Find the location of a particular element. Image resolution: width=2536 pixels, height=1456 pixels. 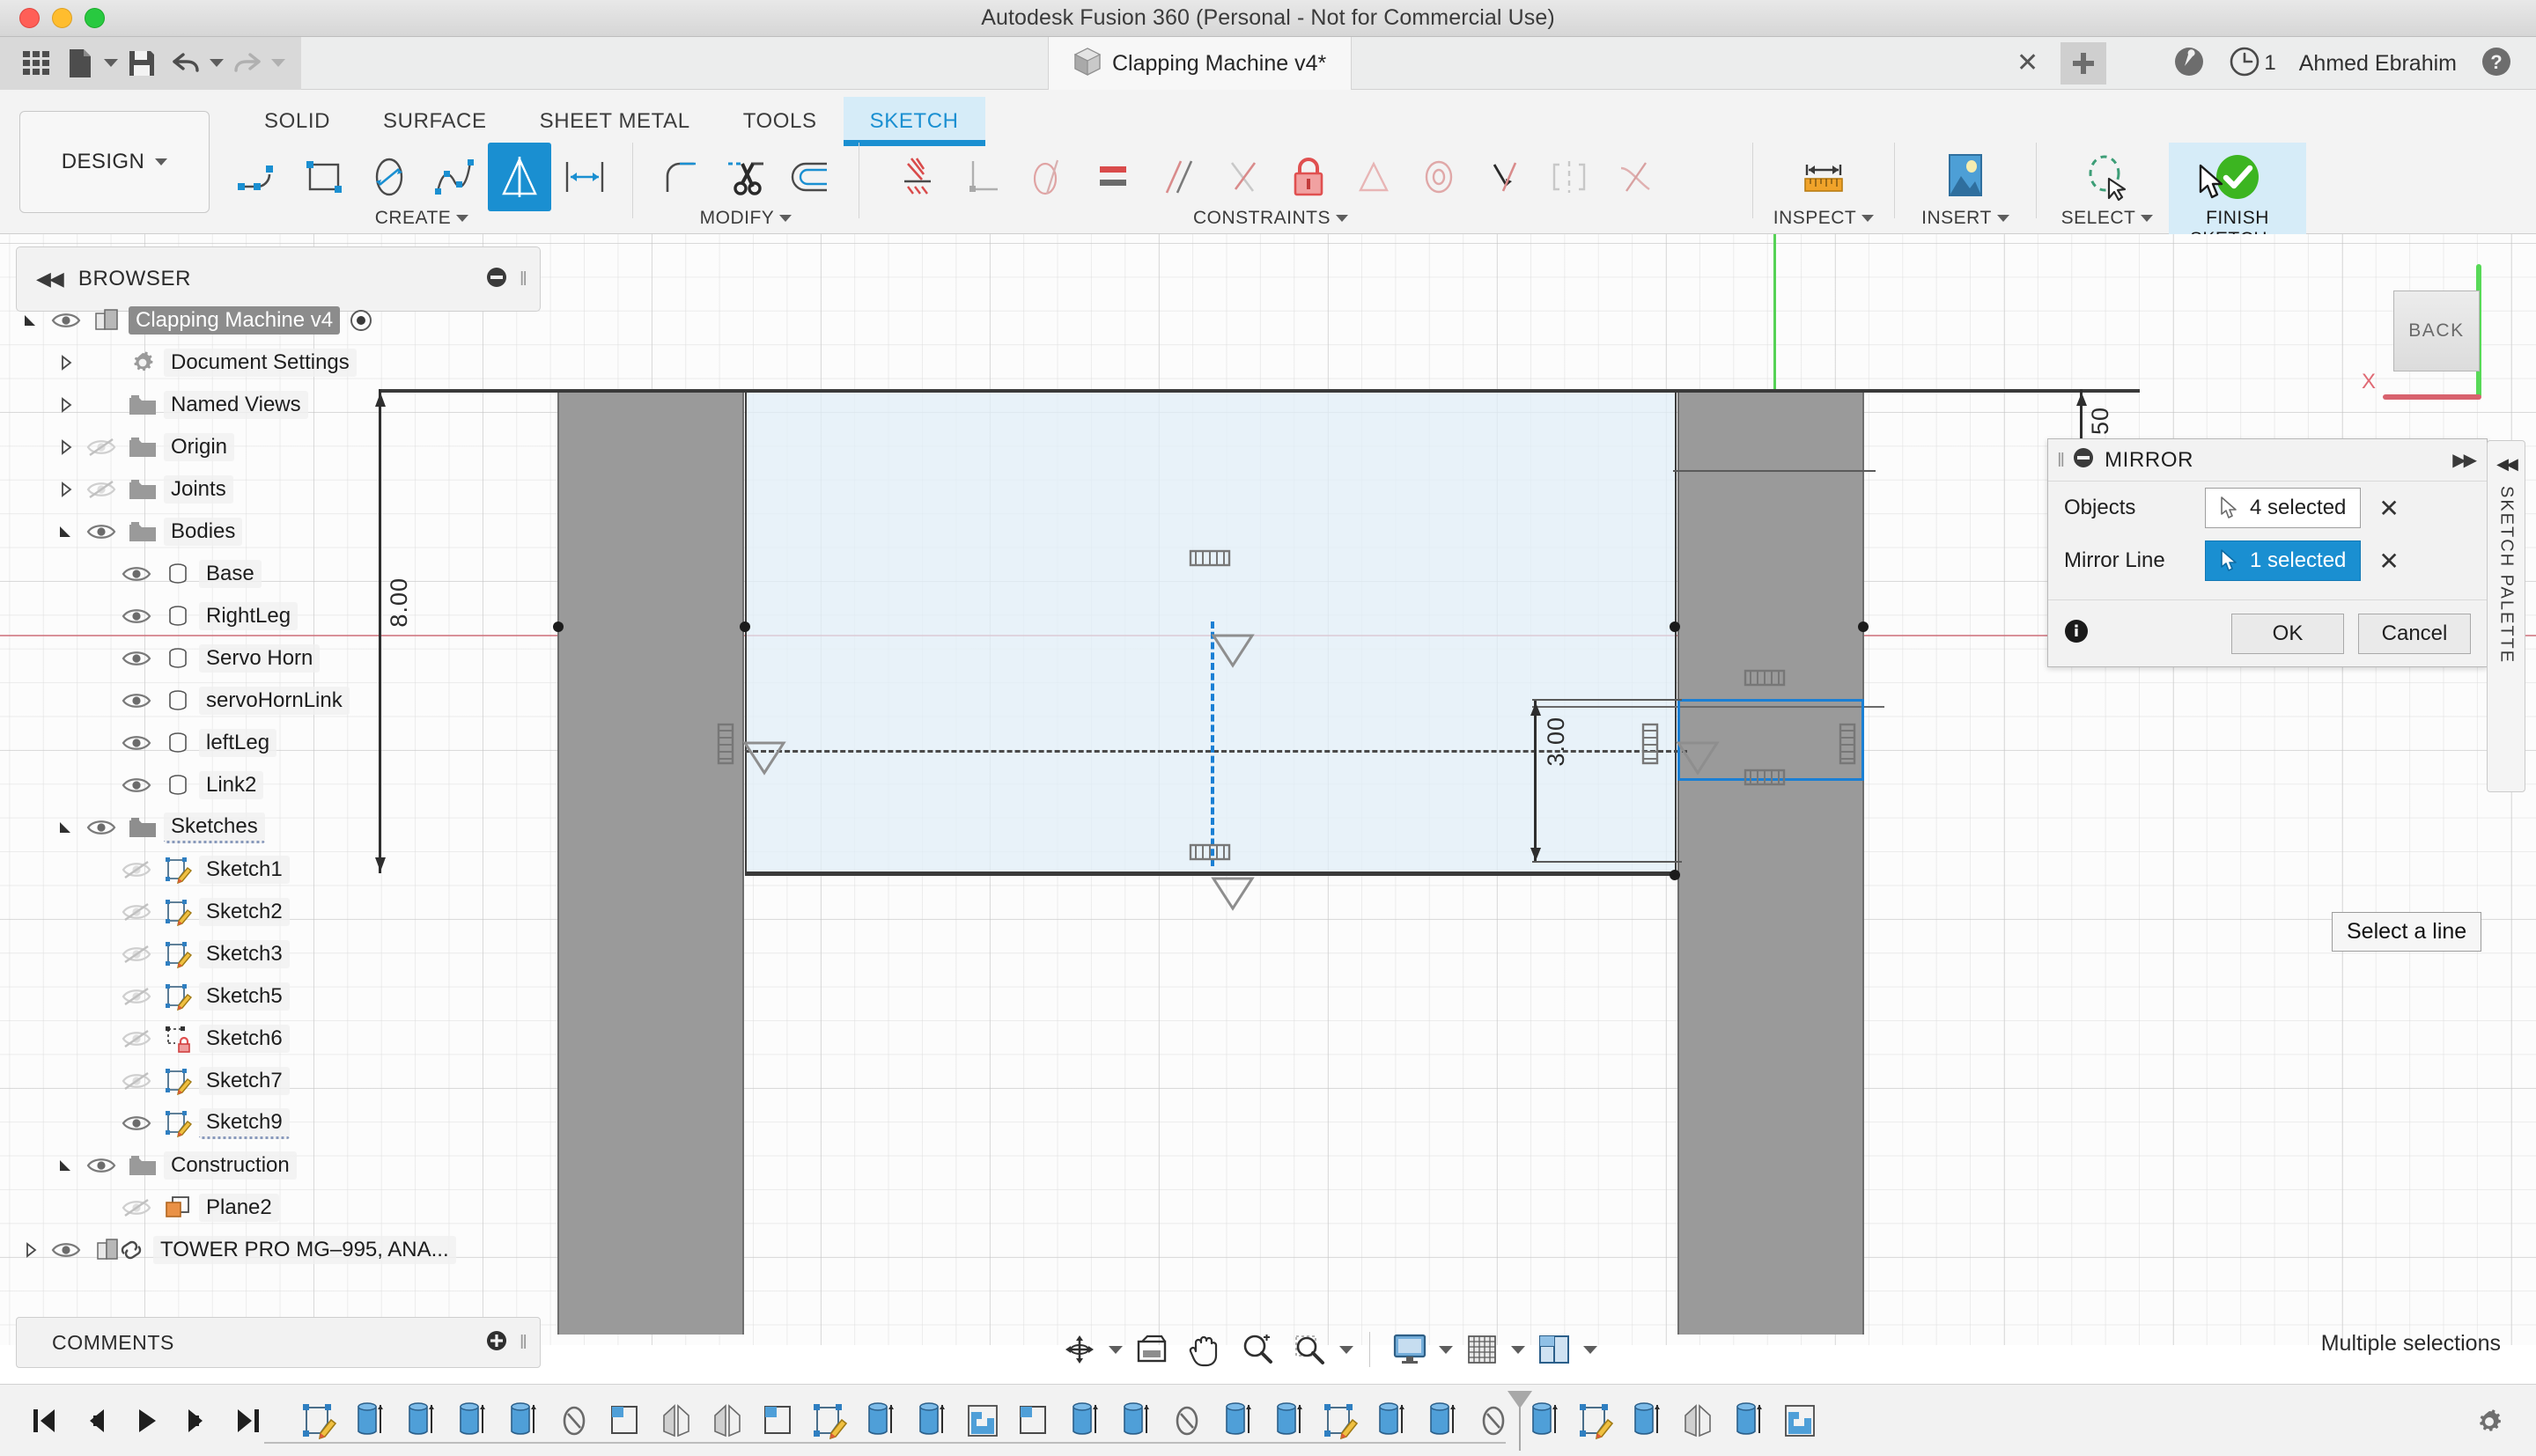

tangent-icon is located at coordinates (1048, 177).